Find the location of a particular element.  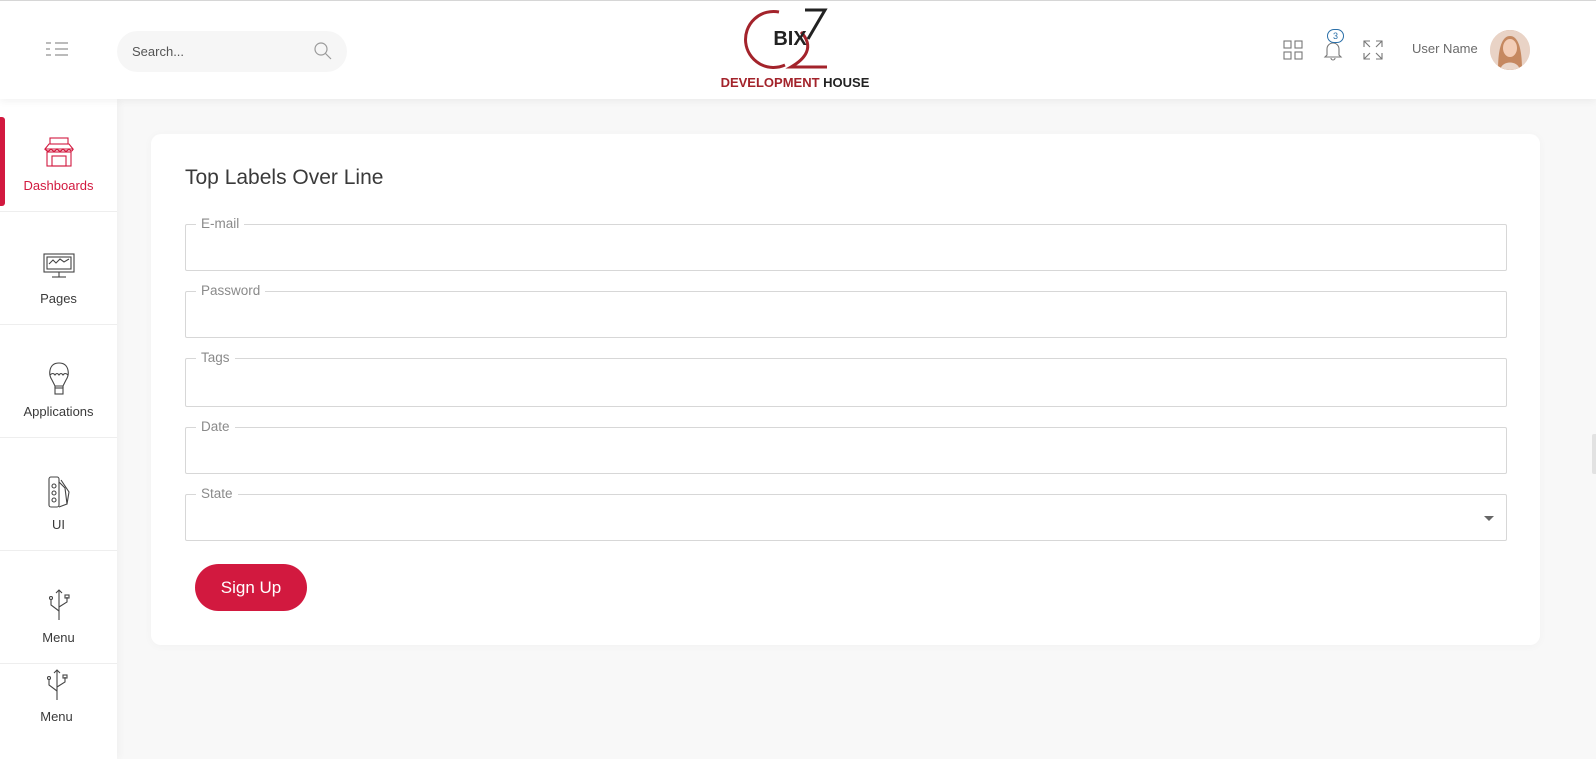

password-label: Password is located at coordinates (231, 291).